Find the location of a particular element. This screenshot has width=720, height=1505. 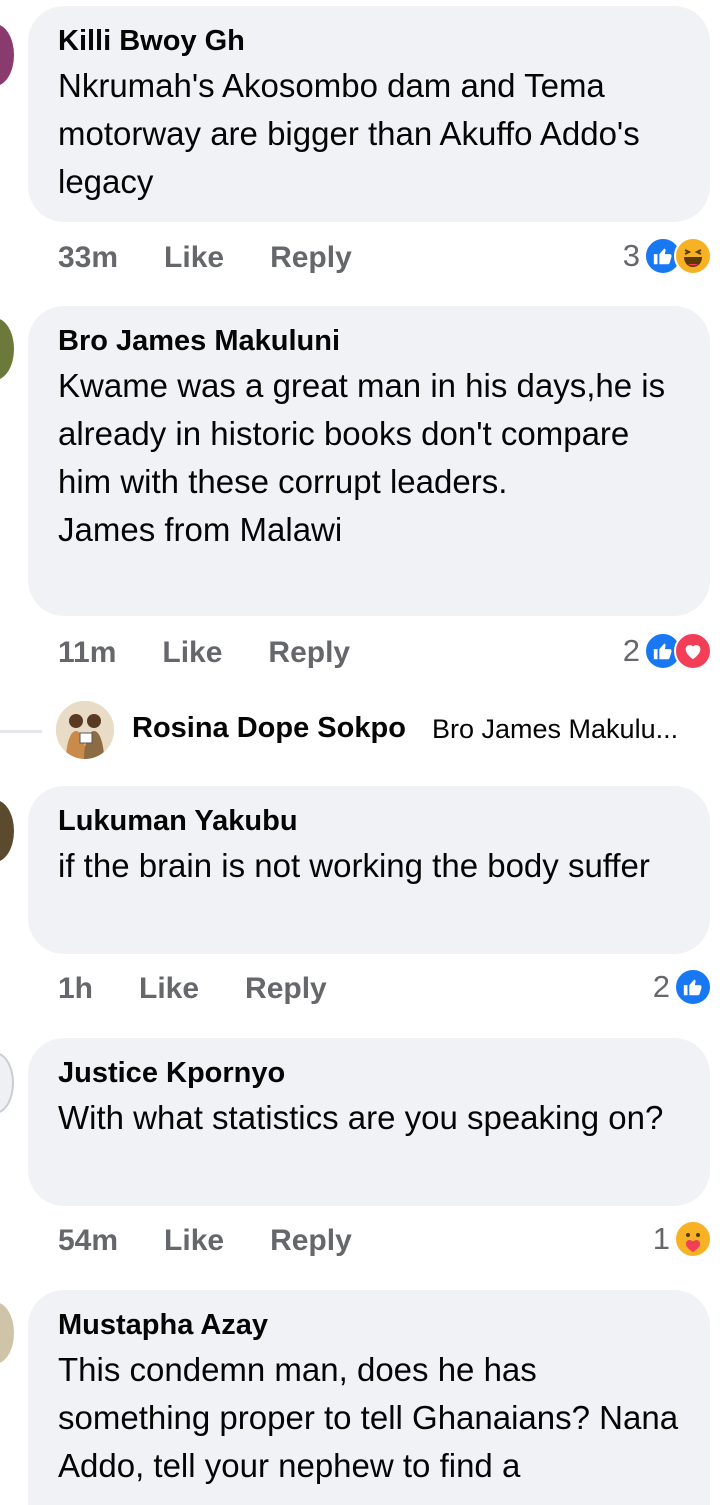

reaction-count: 1 is located at coordinates (661, 1238).